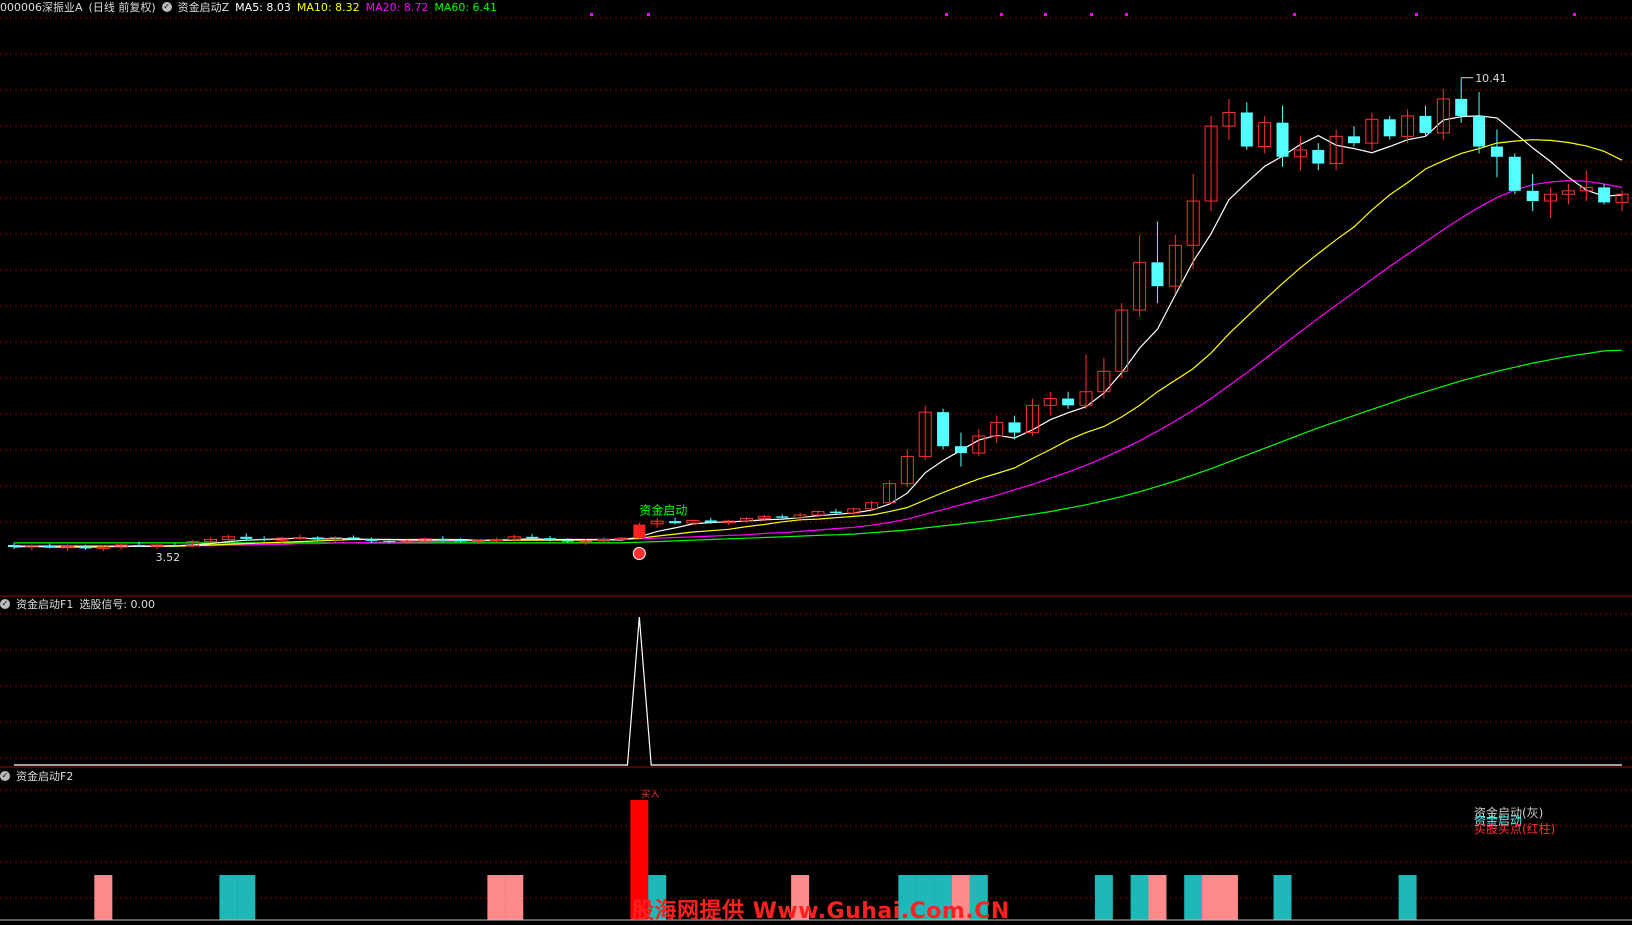  What do you see at coordinates (639, 554) in the screenshot?
I see `signal-ball-icon` at bounding box center [639, 554].